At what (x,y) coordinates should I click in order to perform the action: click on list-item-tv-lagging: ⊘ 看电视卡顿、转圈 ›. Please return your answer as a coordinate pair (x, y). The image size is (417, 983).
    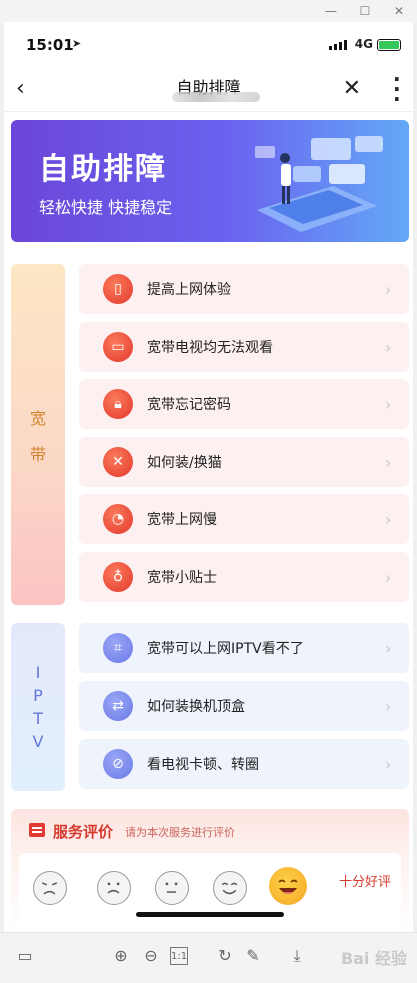
    Looking at the image, I should click on (244, 764).